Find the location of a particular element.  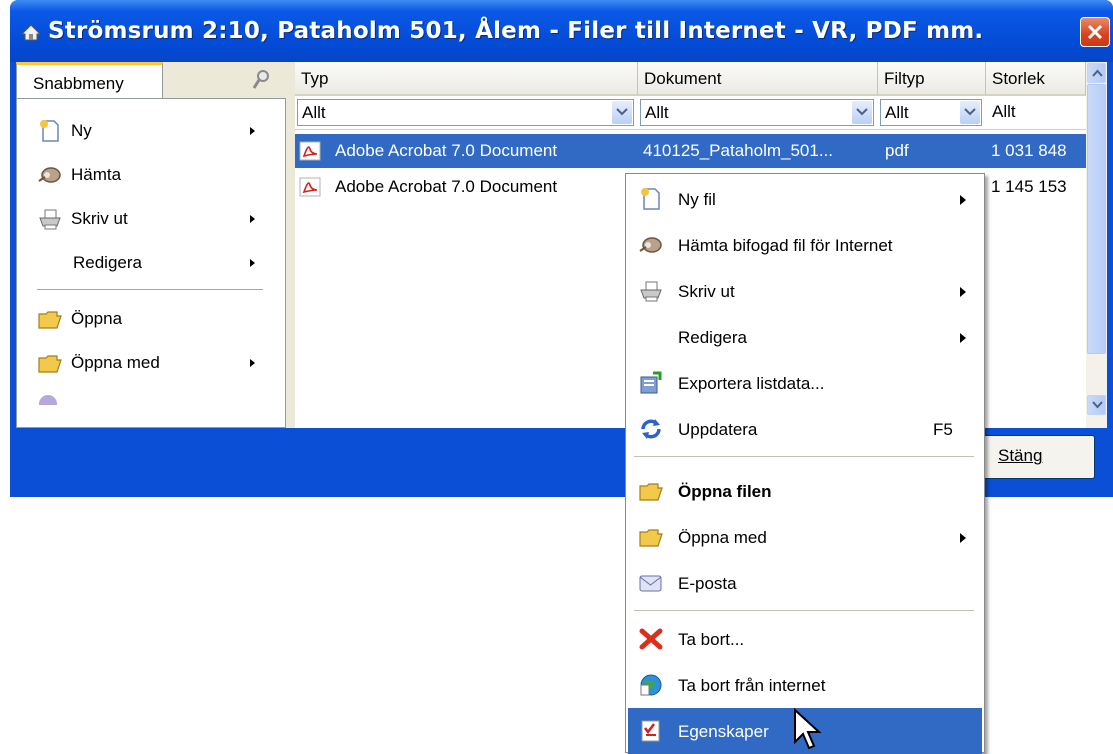

context-item-ny-fil: Ny fil is located at coordinates (805, 199).